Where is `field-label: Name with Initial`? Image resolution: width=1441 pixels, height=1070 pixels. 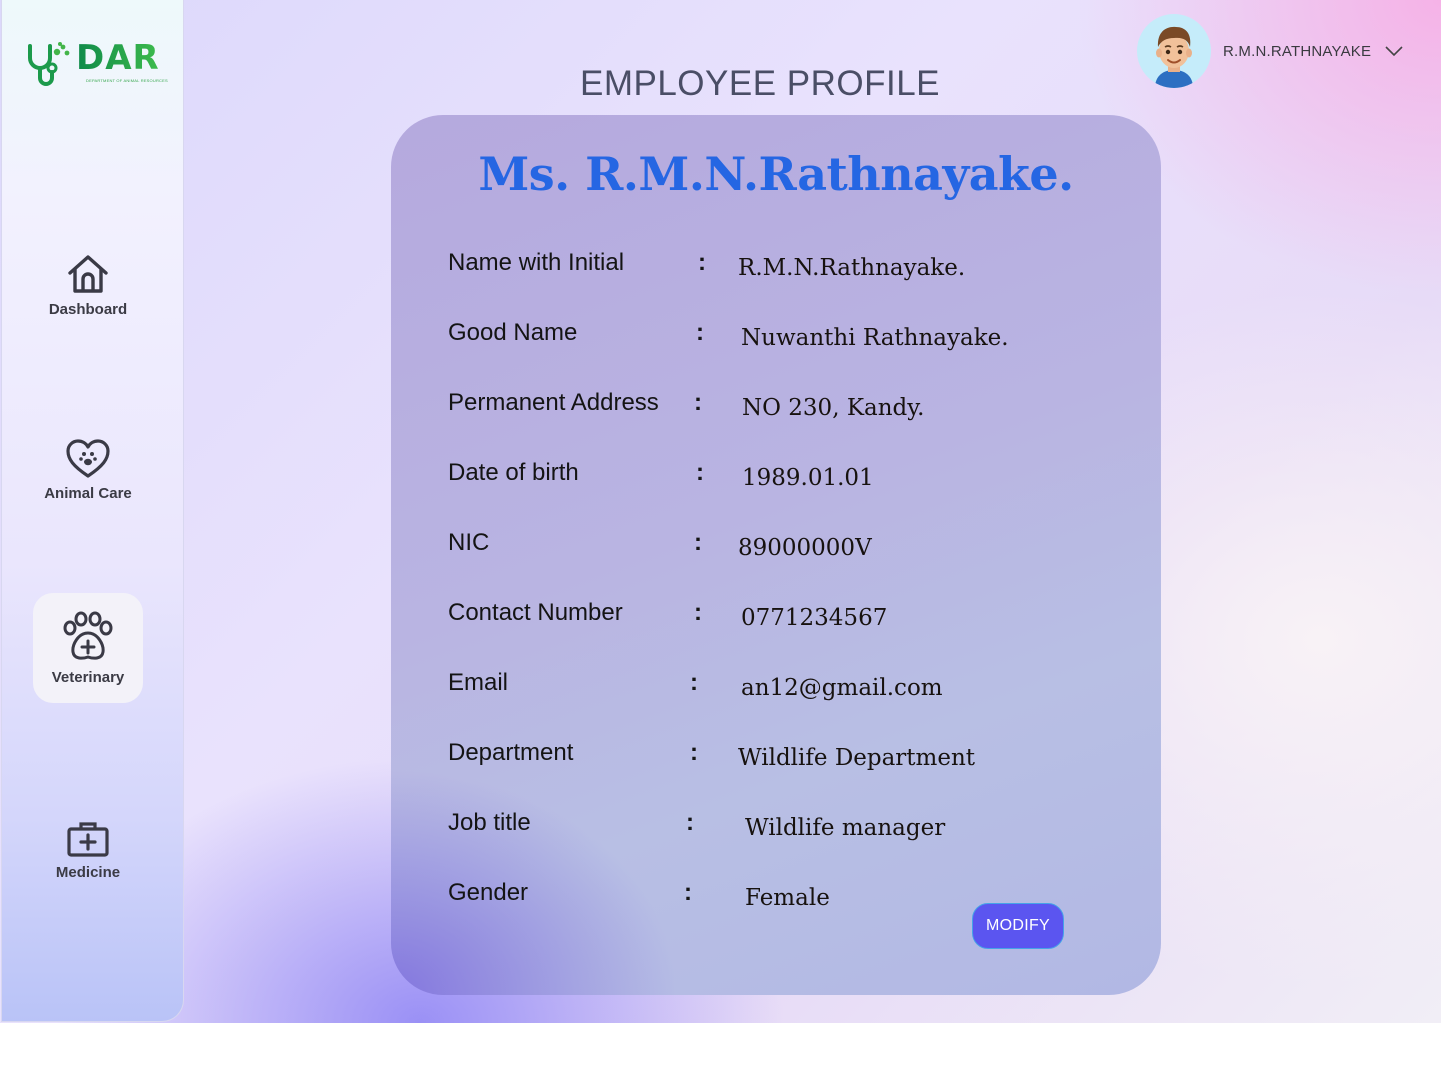
field-label: Name with Initial is located at coordinates (536, 262).